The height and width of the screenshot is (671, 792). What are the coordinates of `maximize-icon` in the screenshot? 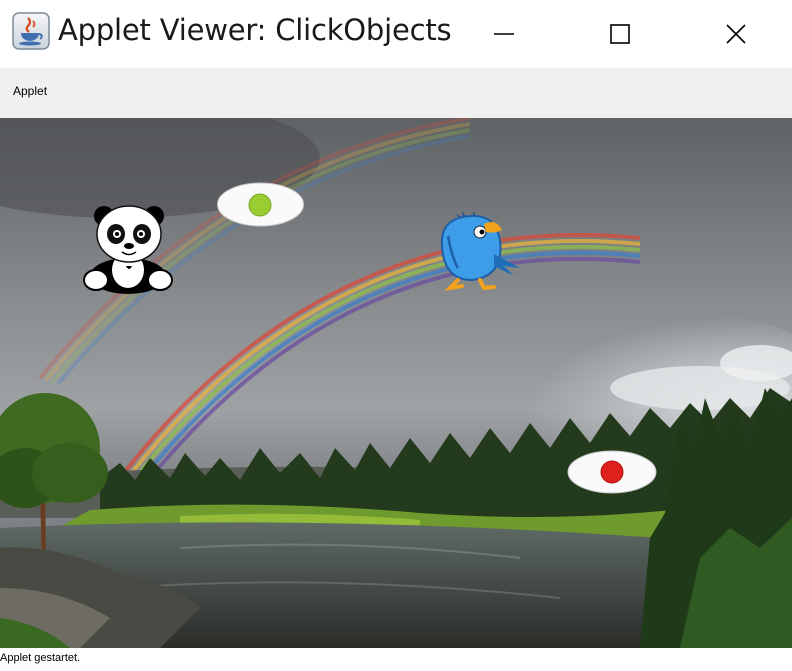 It's located at (620, 34).